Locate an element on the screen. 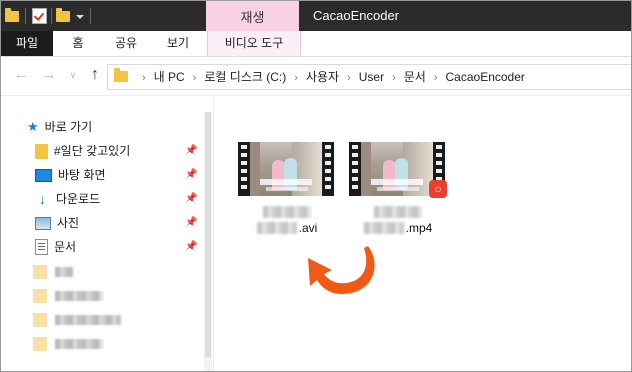 The height and width of the screenshot is (372, 632). tab-file: 파일 is located at coordinates (27, 43).